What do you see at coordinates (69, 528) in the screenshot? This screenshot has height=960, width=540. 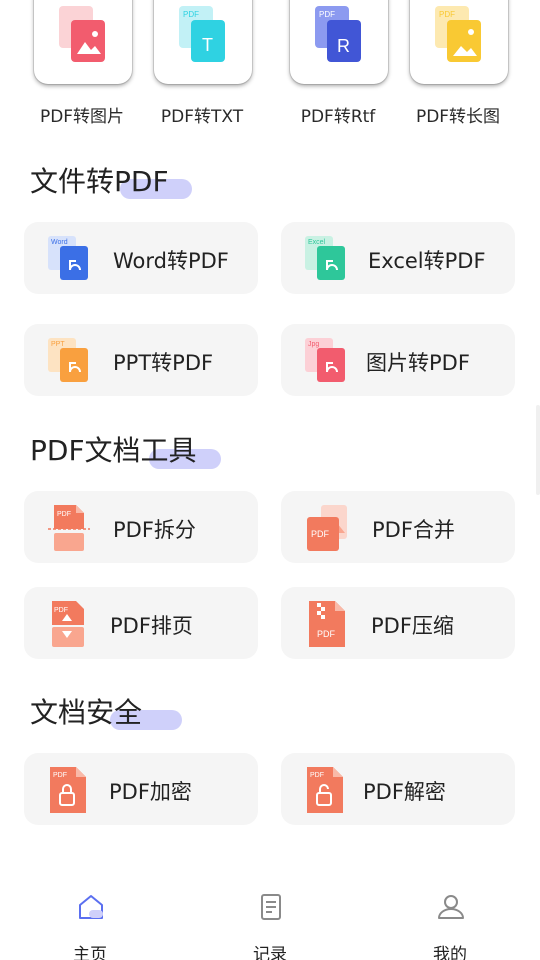 I see `split-icon: PDF` at bounding box center [69, 528].